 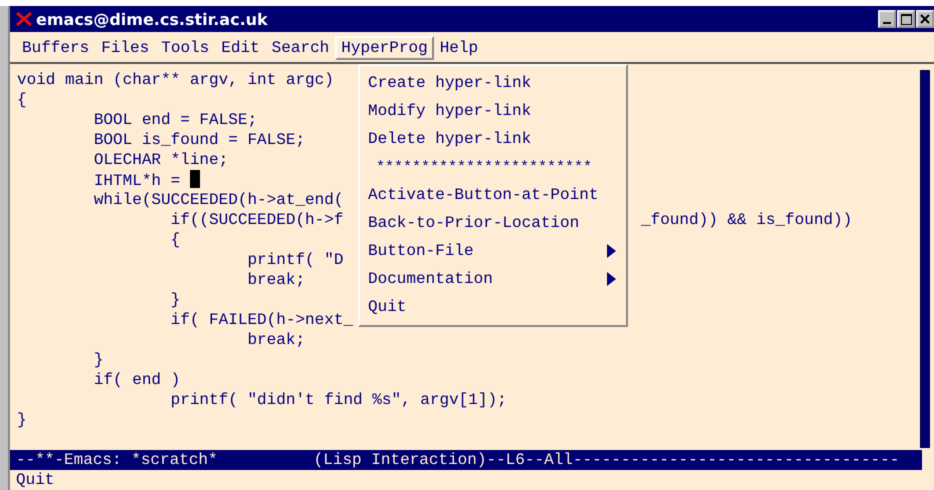 I want to click on menu-item: Delete hyper-link, so click(x=450, y=139).